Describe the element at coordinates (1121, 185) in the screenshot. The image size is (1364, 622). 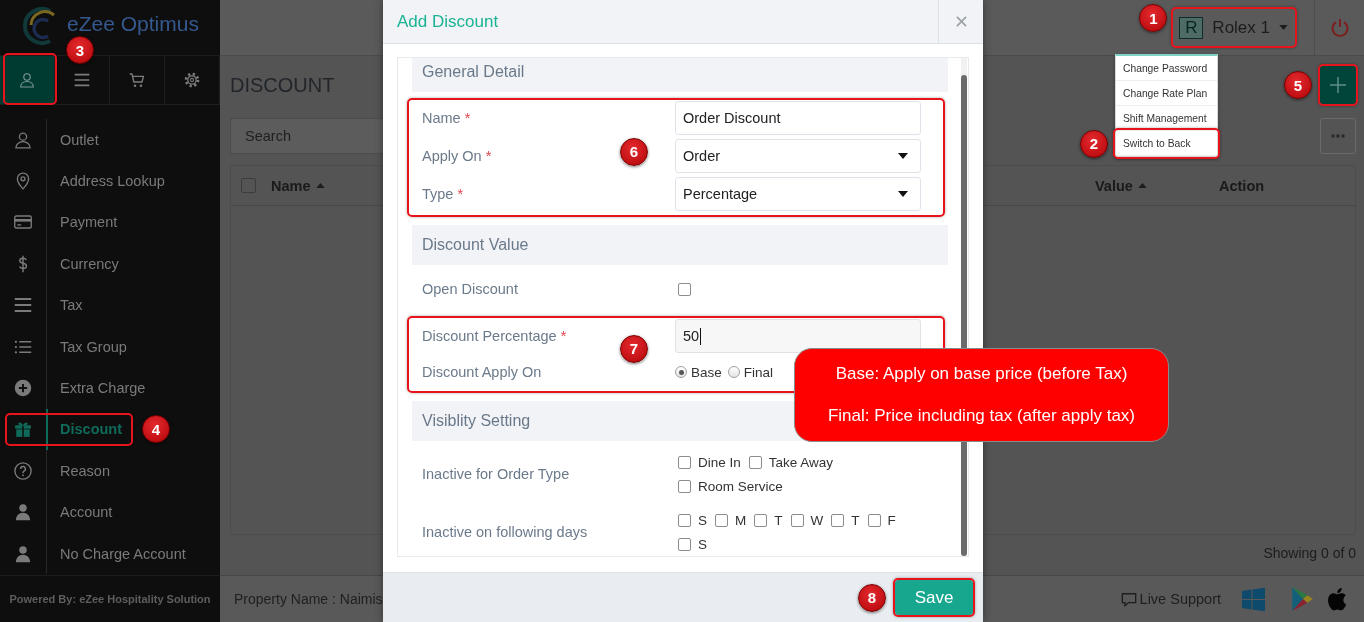
I see `column-header: Value` at that location.